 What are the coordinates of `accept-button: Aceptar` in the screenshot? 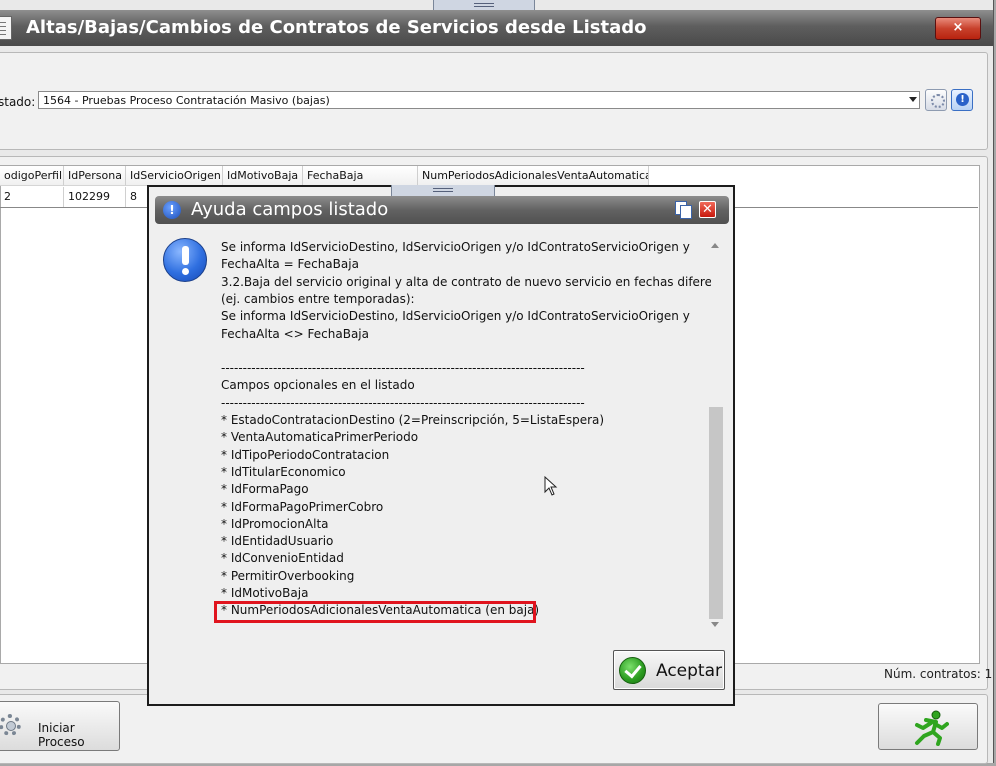 It's located at (669, 670).